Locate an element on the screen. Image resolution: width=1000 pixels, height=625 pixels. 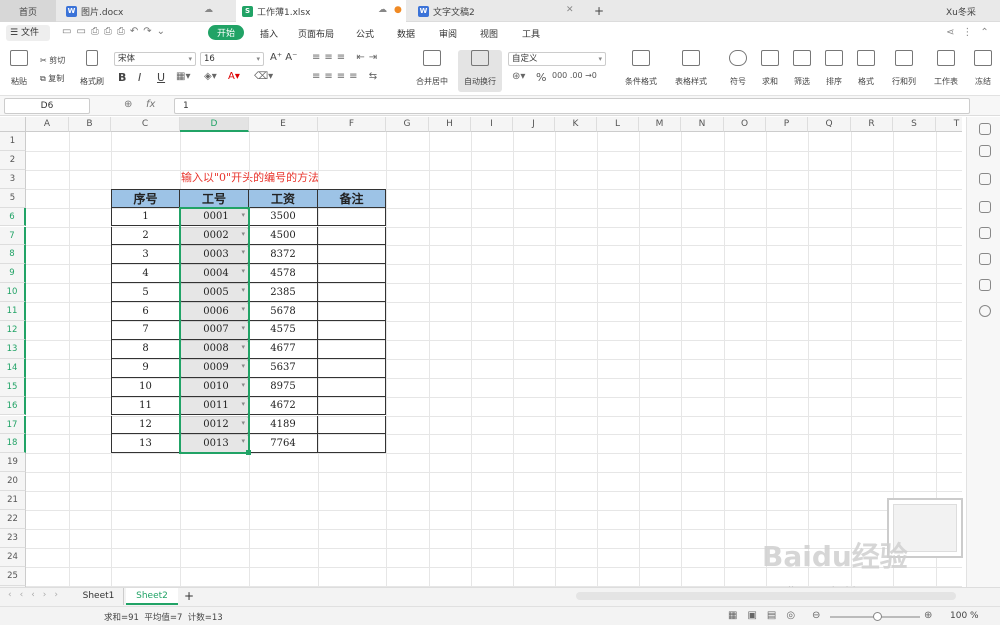
table-cell: 0007 is located at coordinates (214, 330).